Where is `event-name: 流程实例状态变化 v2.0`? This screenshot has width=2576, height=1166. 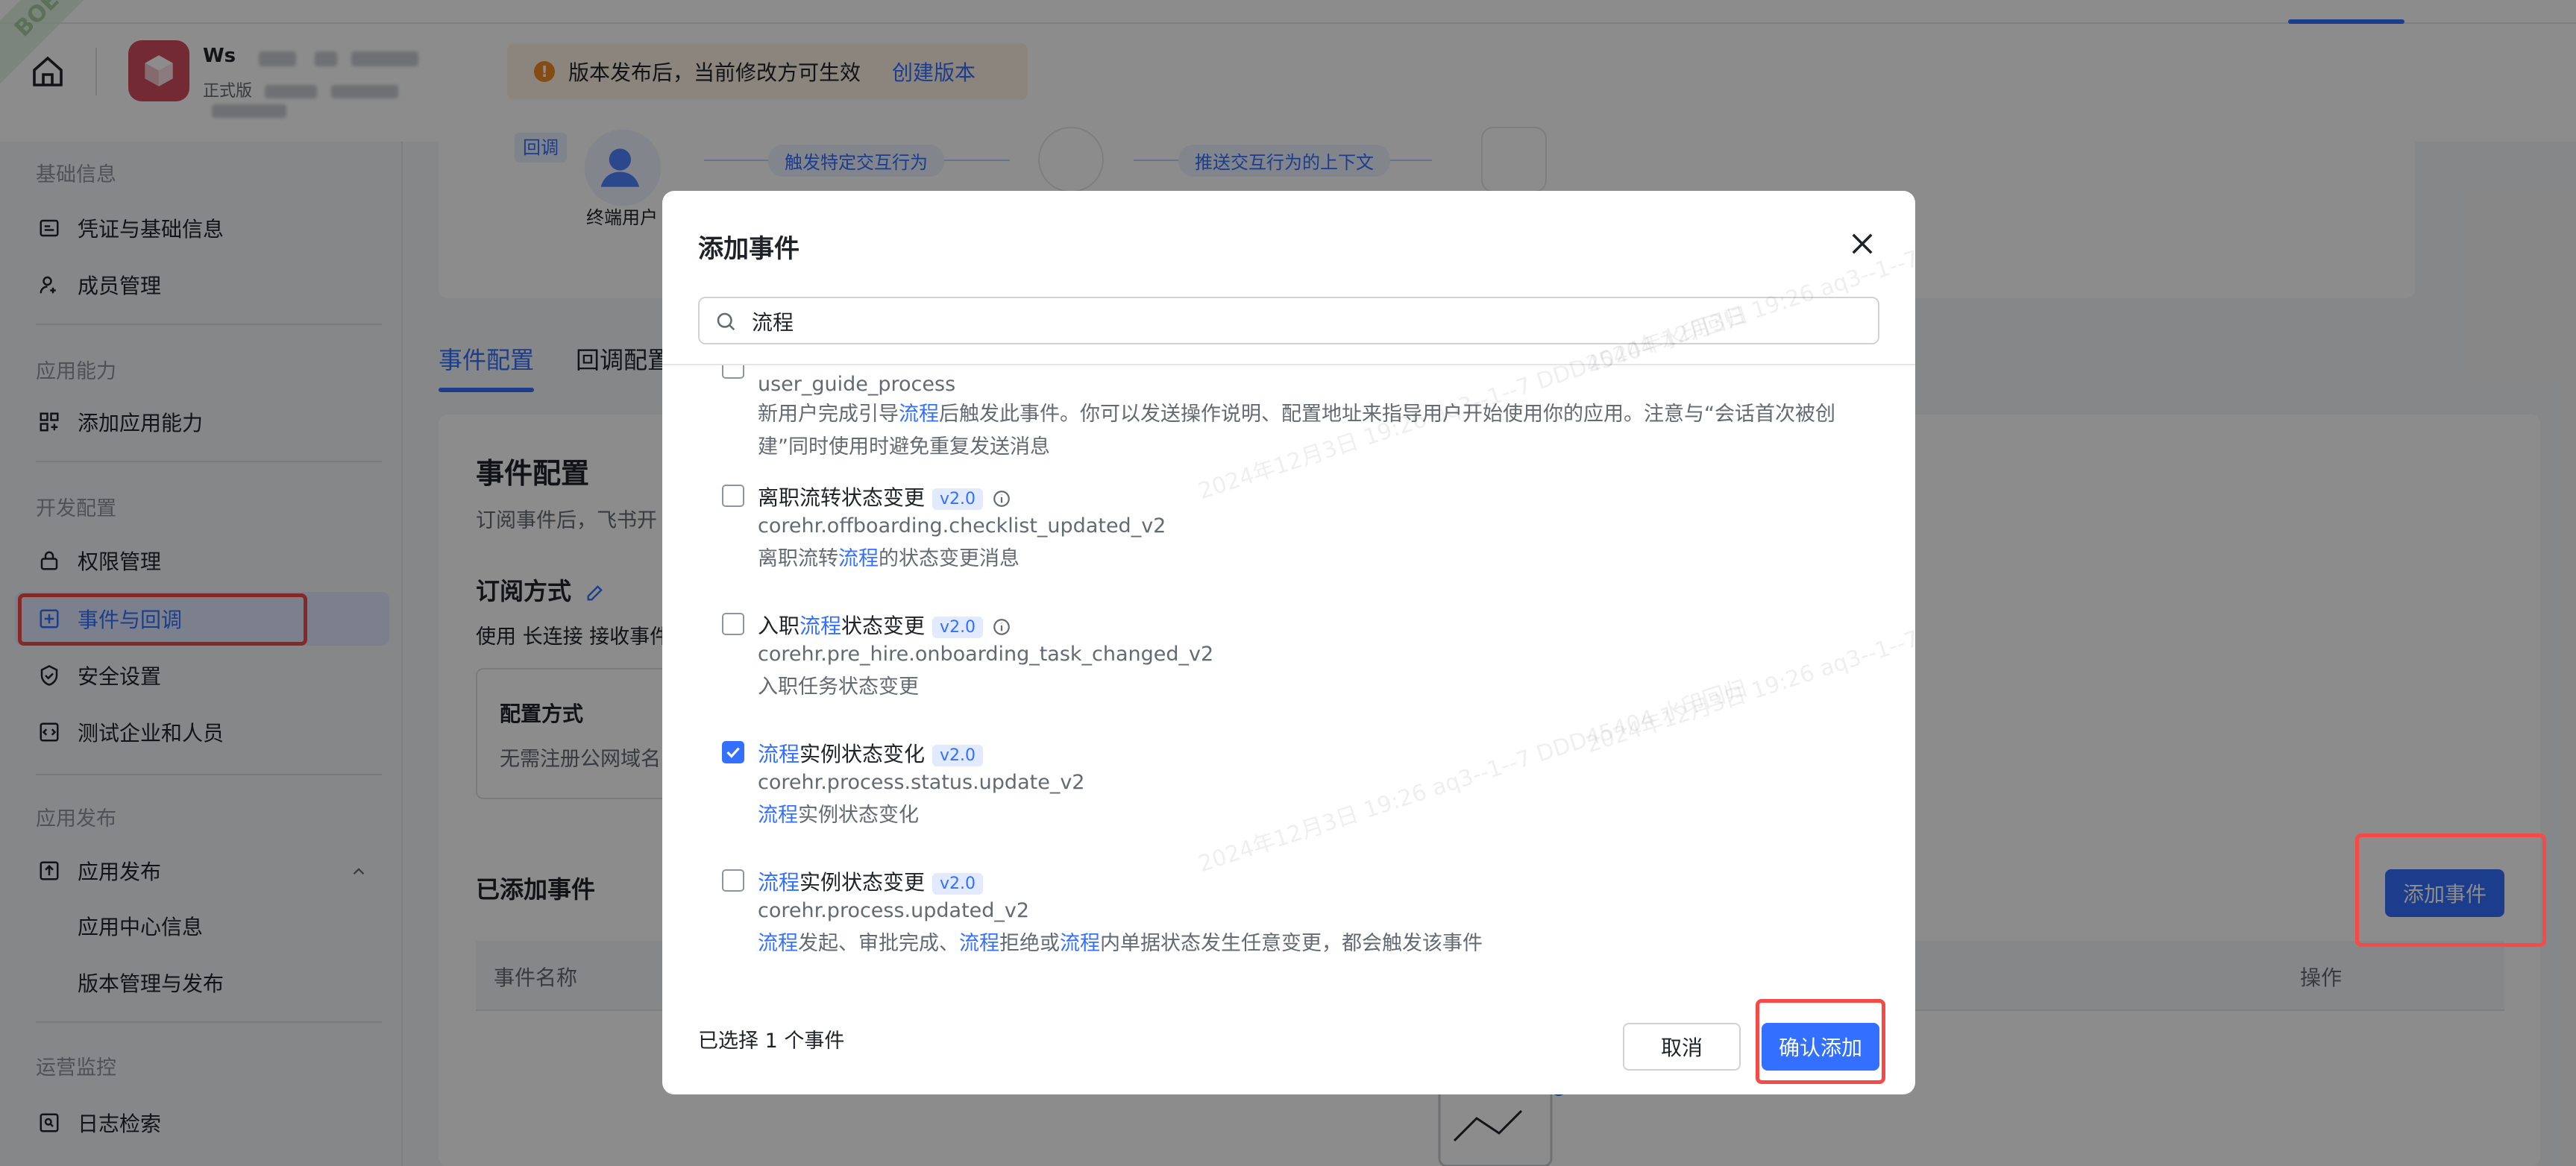
event-name: 流程实例状态变化 v2.0 is located at coordinates (871, 753).